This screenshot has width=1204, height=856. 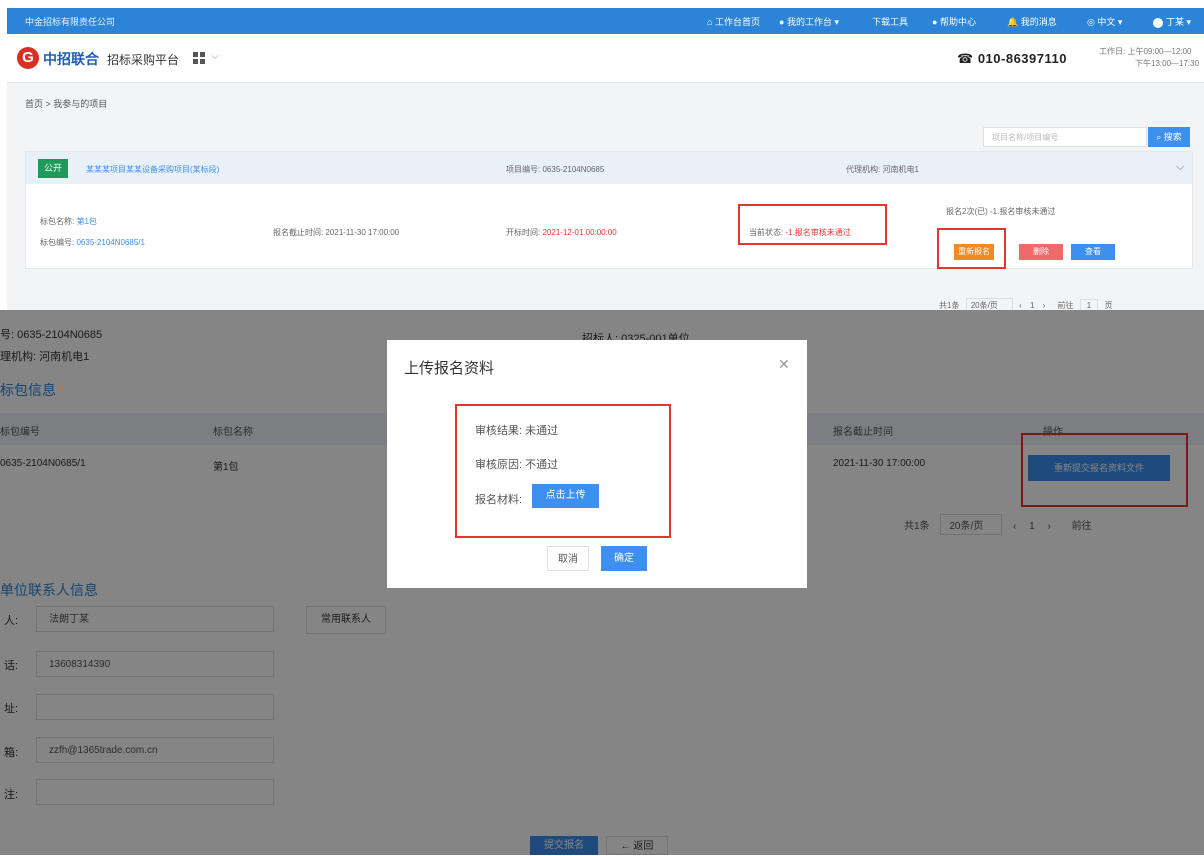 What do you see at coordinates (1149, 57) in the screenshot?
I see `work-time: 工作日: 上午09:00—12:00 下午13:00—17:30` at bounding box center [1149, 57].